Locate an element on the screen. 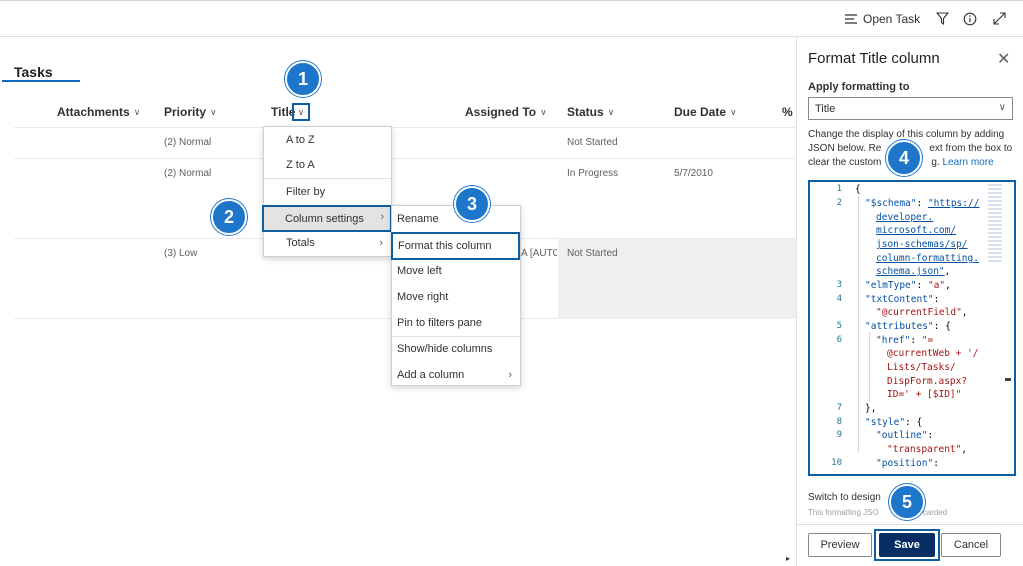  column-header-status: Status ∨ is located at coordinates (590, 112).